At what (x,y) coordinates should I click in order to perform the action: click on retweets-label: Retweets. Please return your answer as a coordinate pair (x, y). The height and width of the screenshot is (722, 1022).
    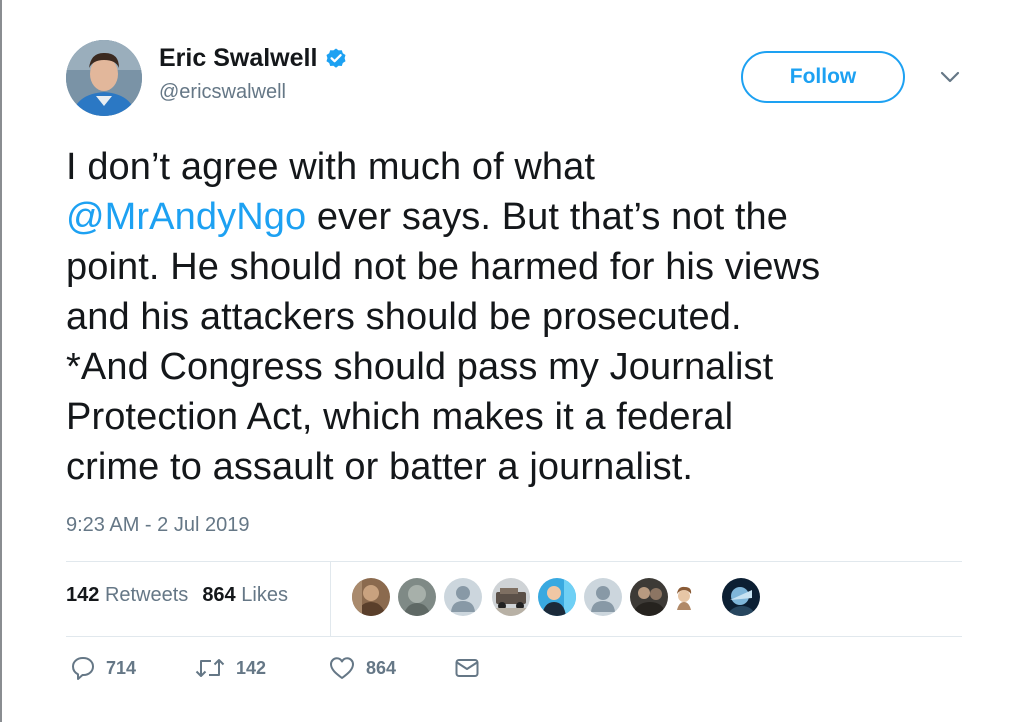
    Looking at the image, I should click on (146, 595).